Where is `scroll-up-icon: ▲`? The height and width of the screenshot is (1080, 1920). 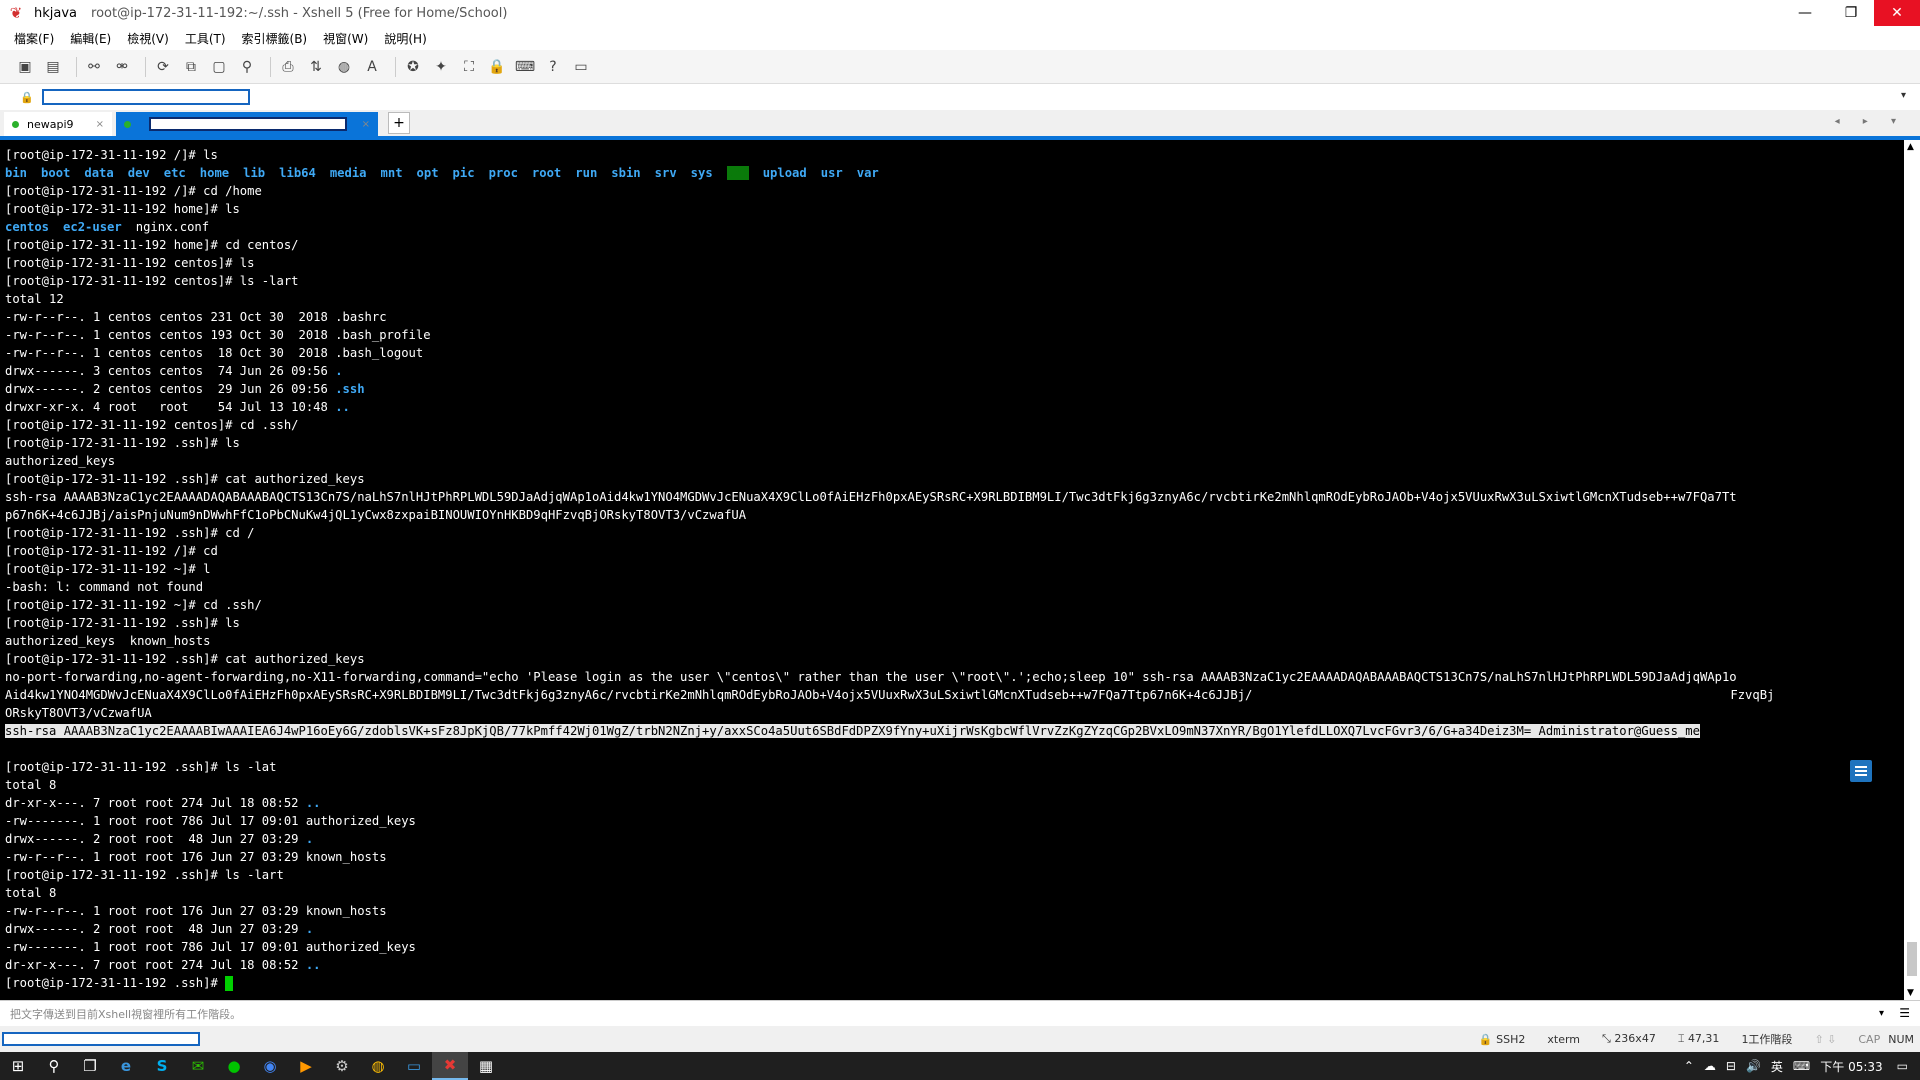
scroll-up-icon: ▲ is located at coordinates (1910, 147).